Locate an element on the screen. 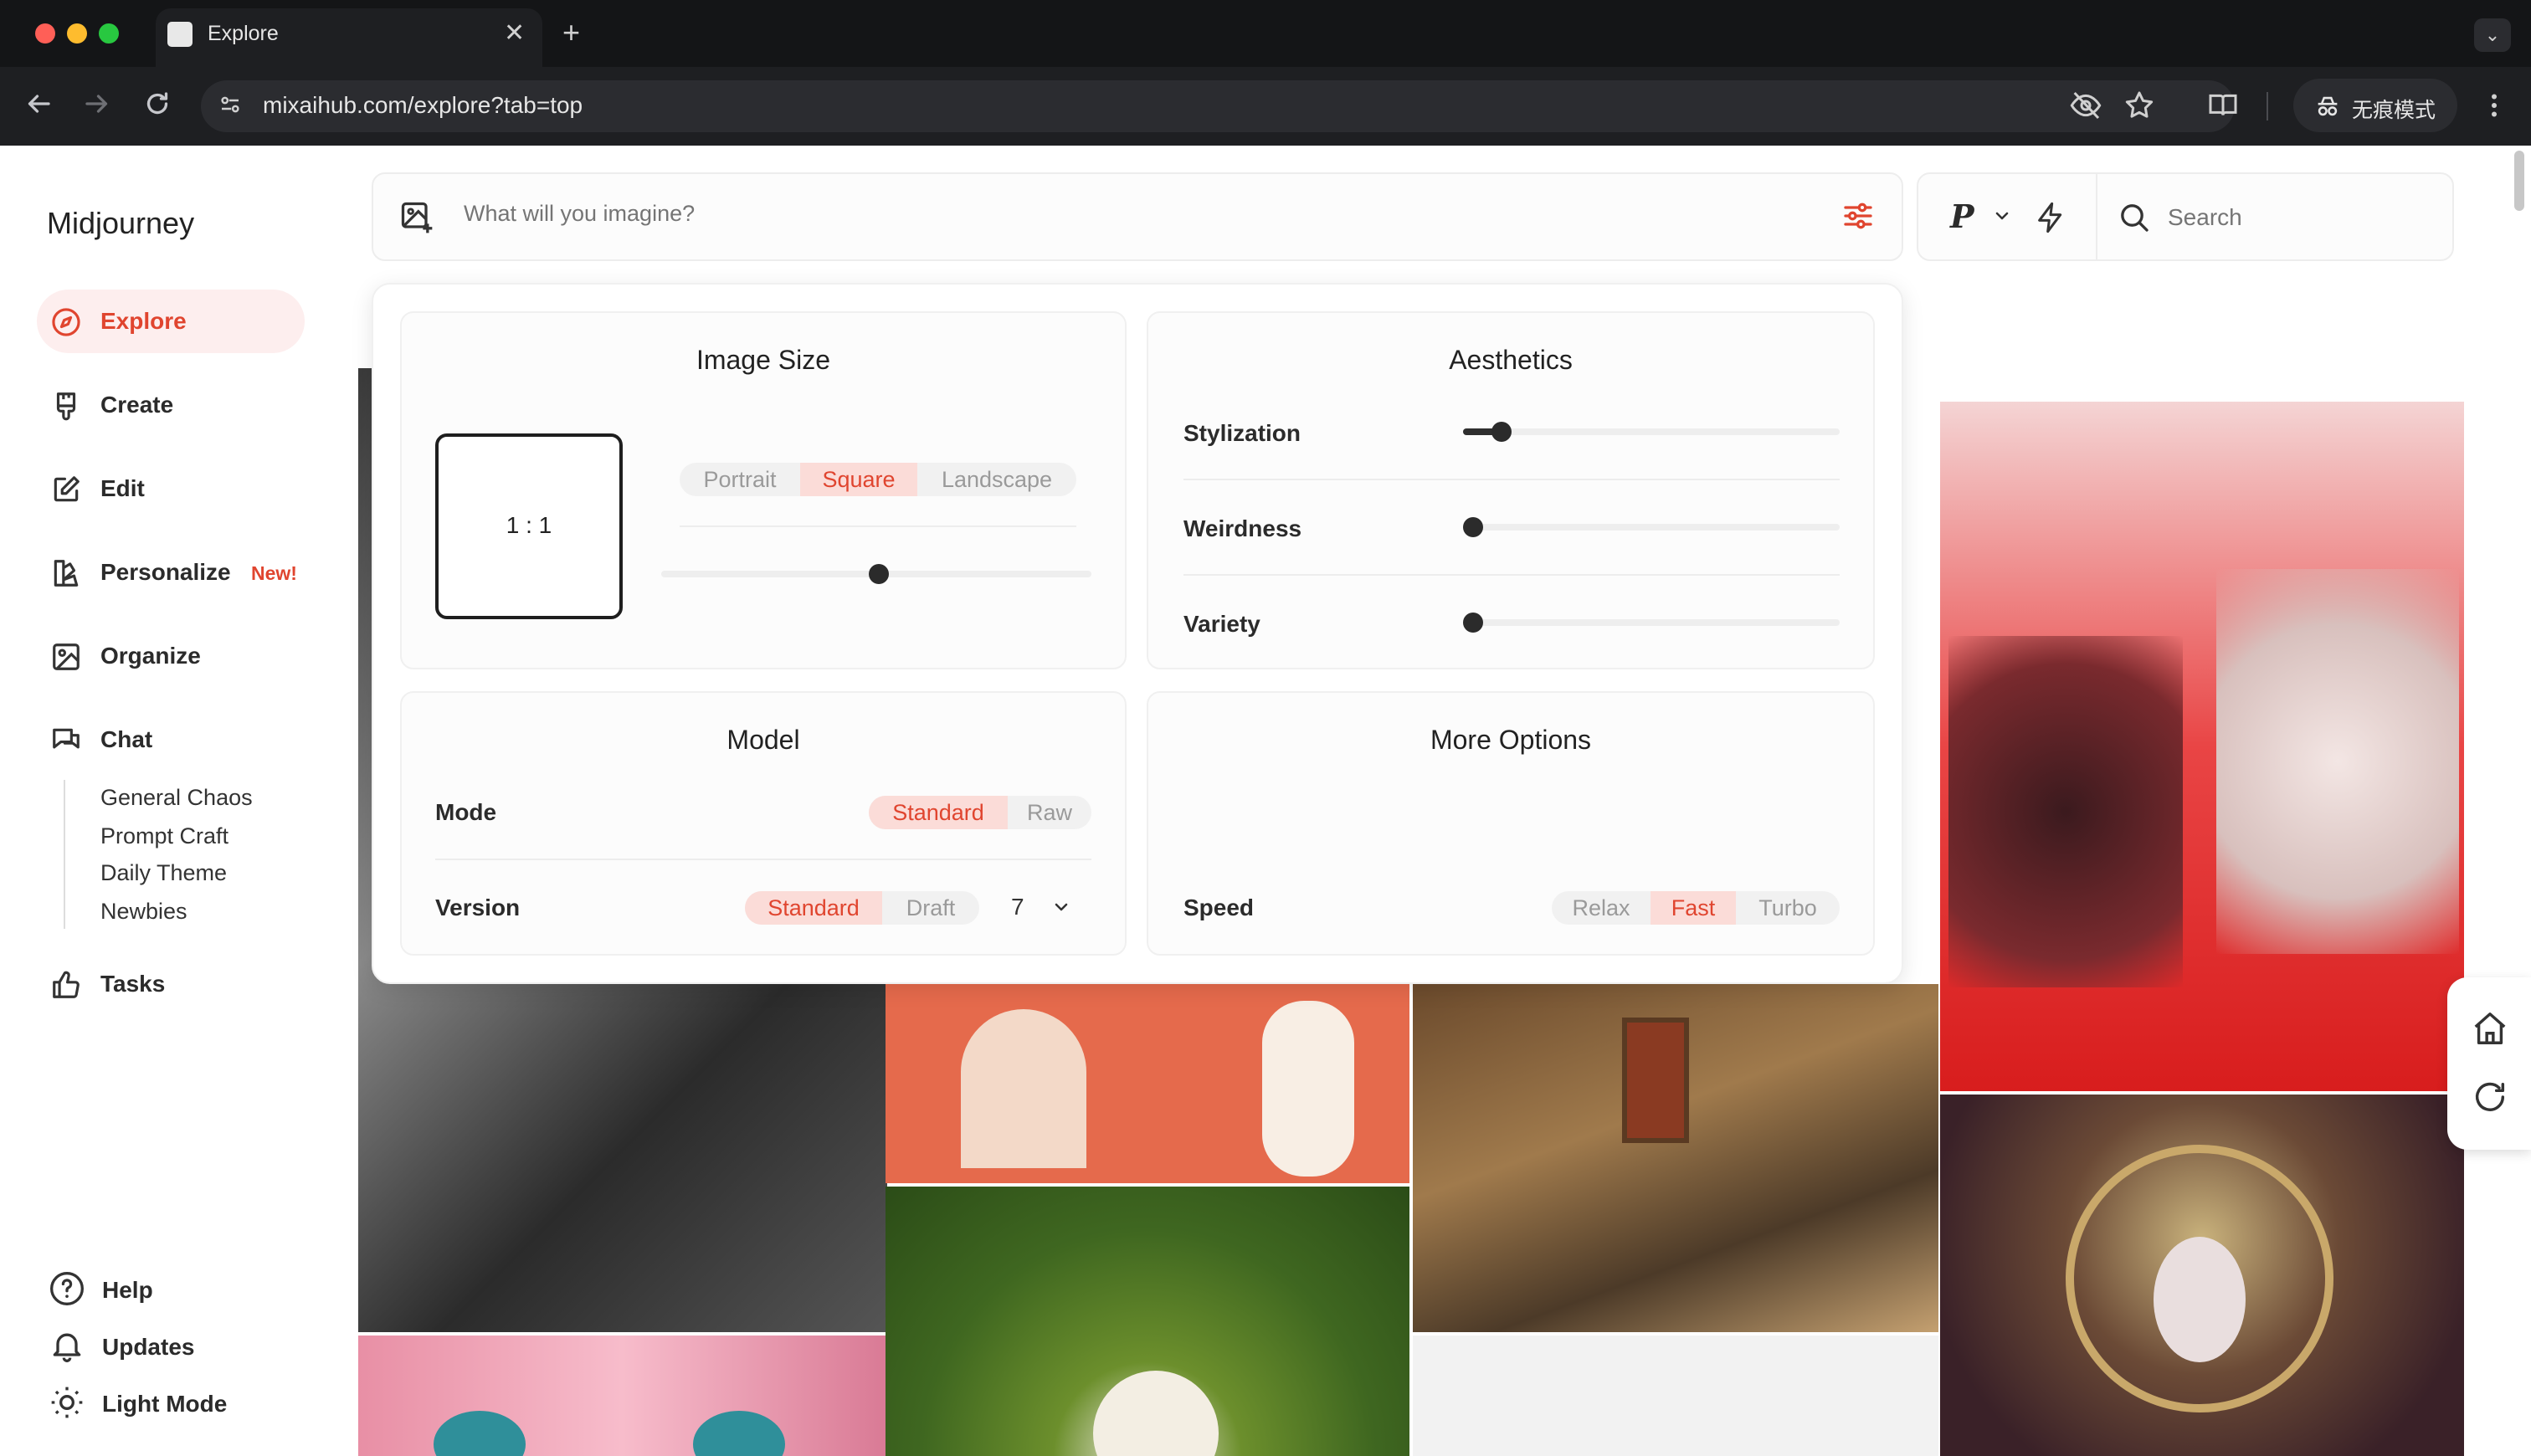 This screenshot has width=2531, height=1456. search-input is located at coordinates (2293, 218).